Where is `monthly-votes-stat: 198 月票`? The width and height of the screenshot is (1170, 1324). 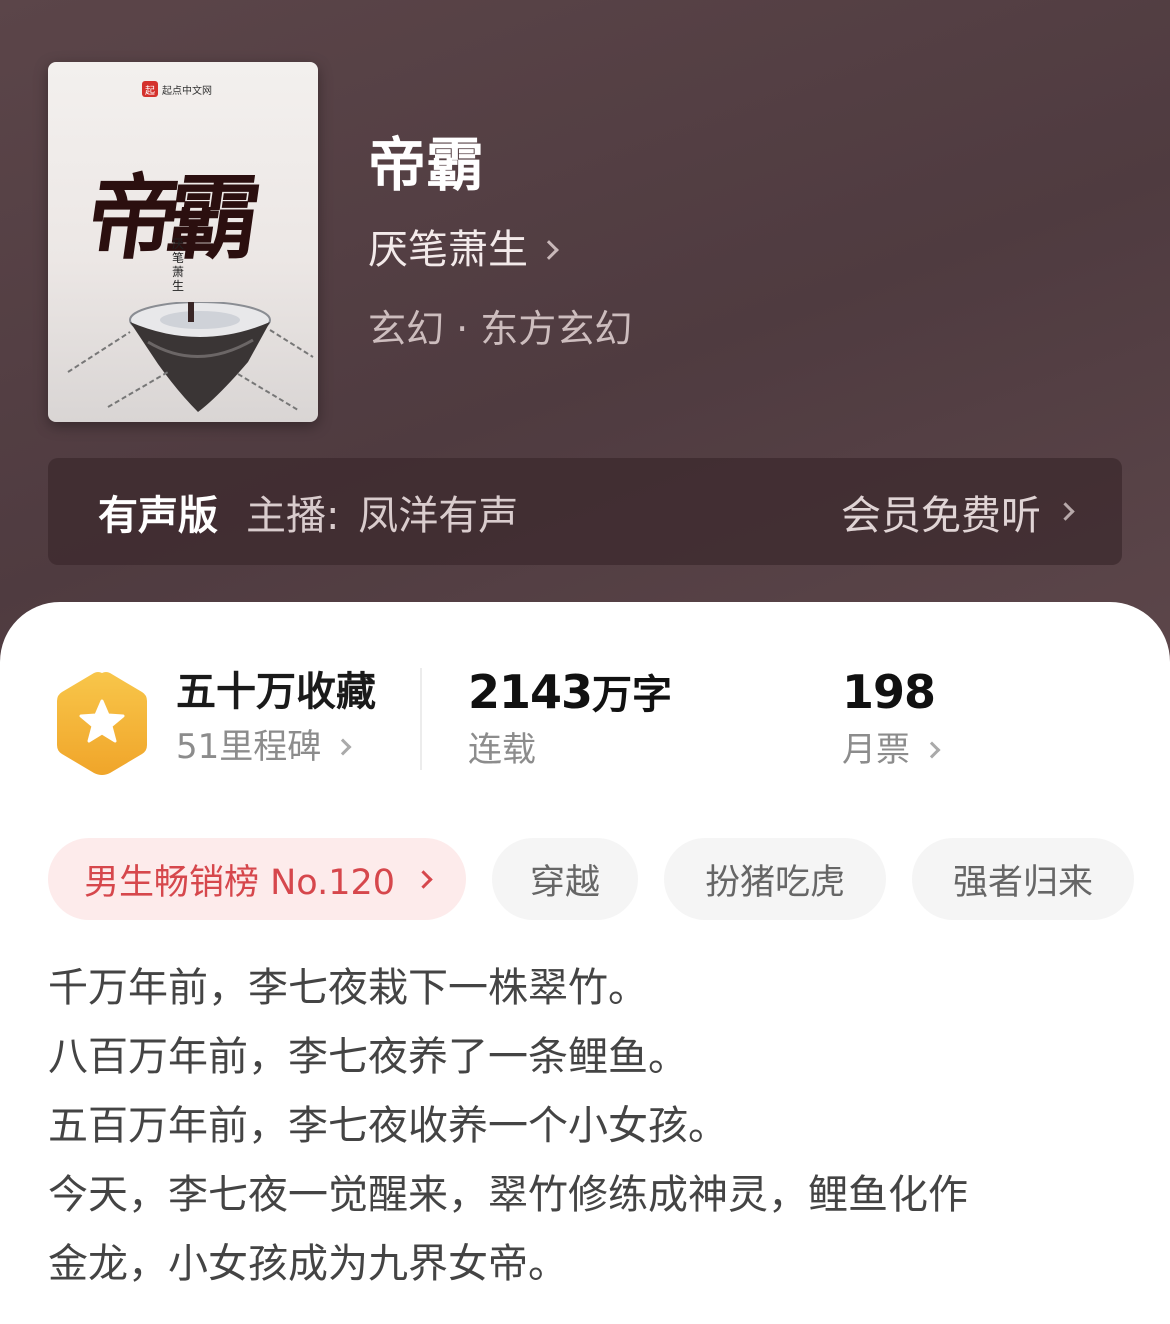
monthly-votes-stat: 198 月票 is located at coordinates (891, 720).